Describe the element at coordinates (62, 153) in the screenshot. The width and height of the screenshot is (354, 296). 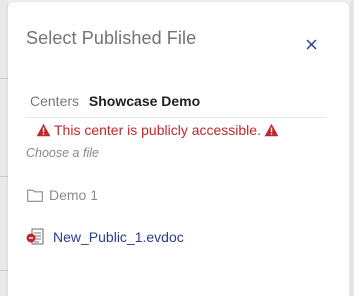
I see `choose-file-prompt: Choose a file` at that location.